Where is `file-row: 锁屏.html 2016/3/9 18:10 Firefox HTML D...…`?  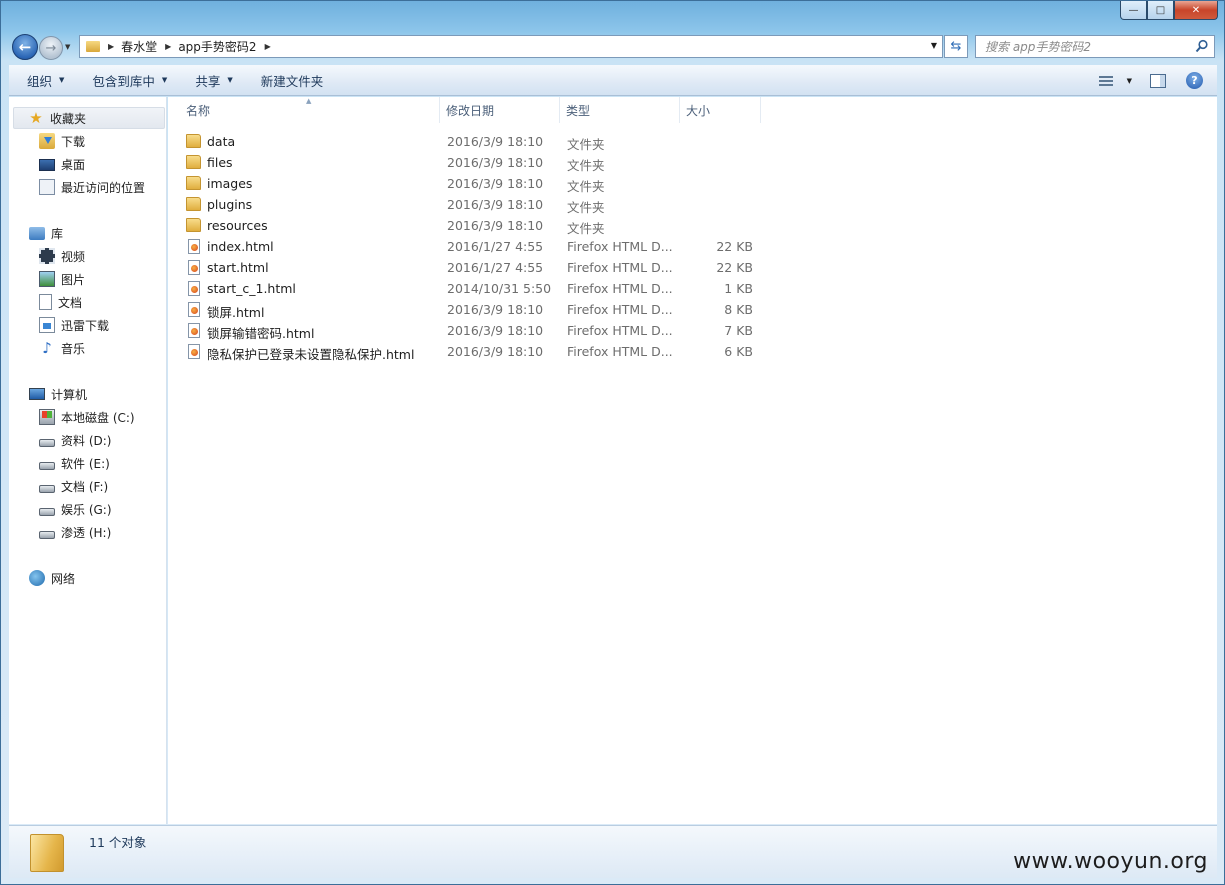
file-row: 锁屏.html 2016/3/9 18:10 Firefox HTML D...… is located at coordinates (481, 309).